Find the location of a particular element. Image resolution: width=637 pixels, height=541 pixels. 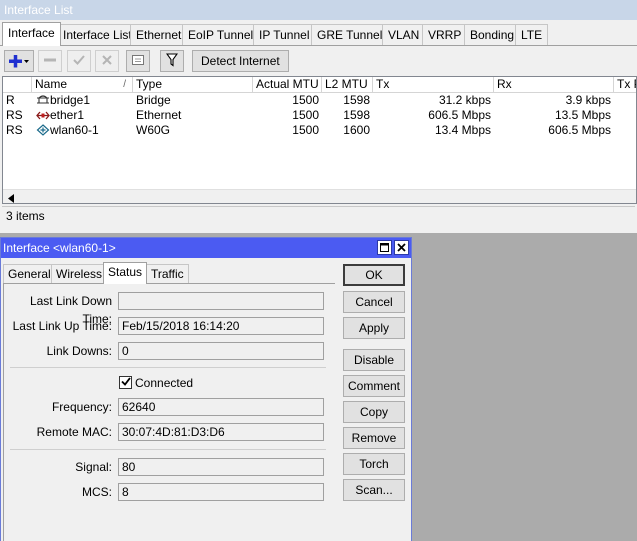

row-name: ether1 is located at coordinates (82, 115).